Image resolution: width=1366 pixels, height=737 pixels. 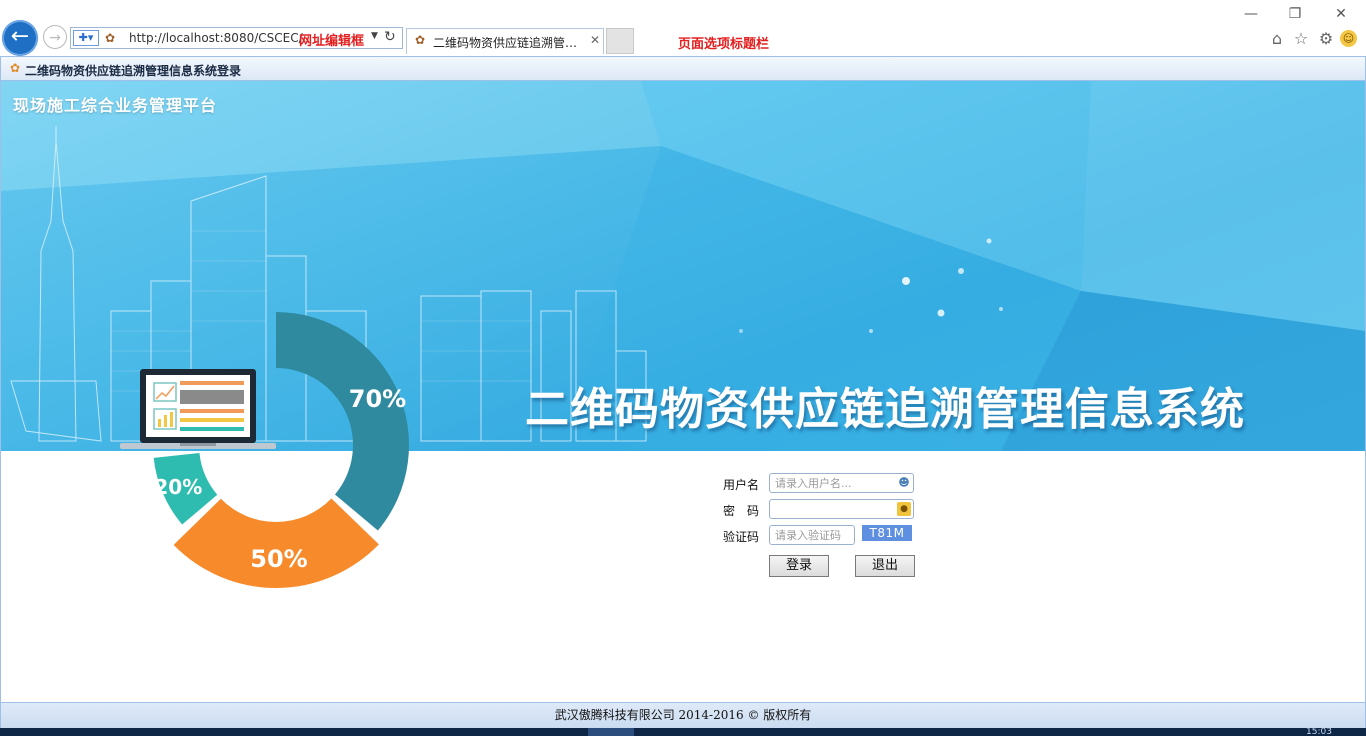 I want to click on smiley-icon: ☺, so click(x=1348, y=38).